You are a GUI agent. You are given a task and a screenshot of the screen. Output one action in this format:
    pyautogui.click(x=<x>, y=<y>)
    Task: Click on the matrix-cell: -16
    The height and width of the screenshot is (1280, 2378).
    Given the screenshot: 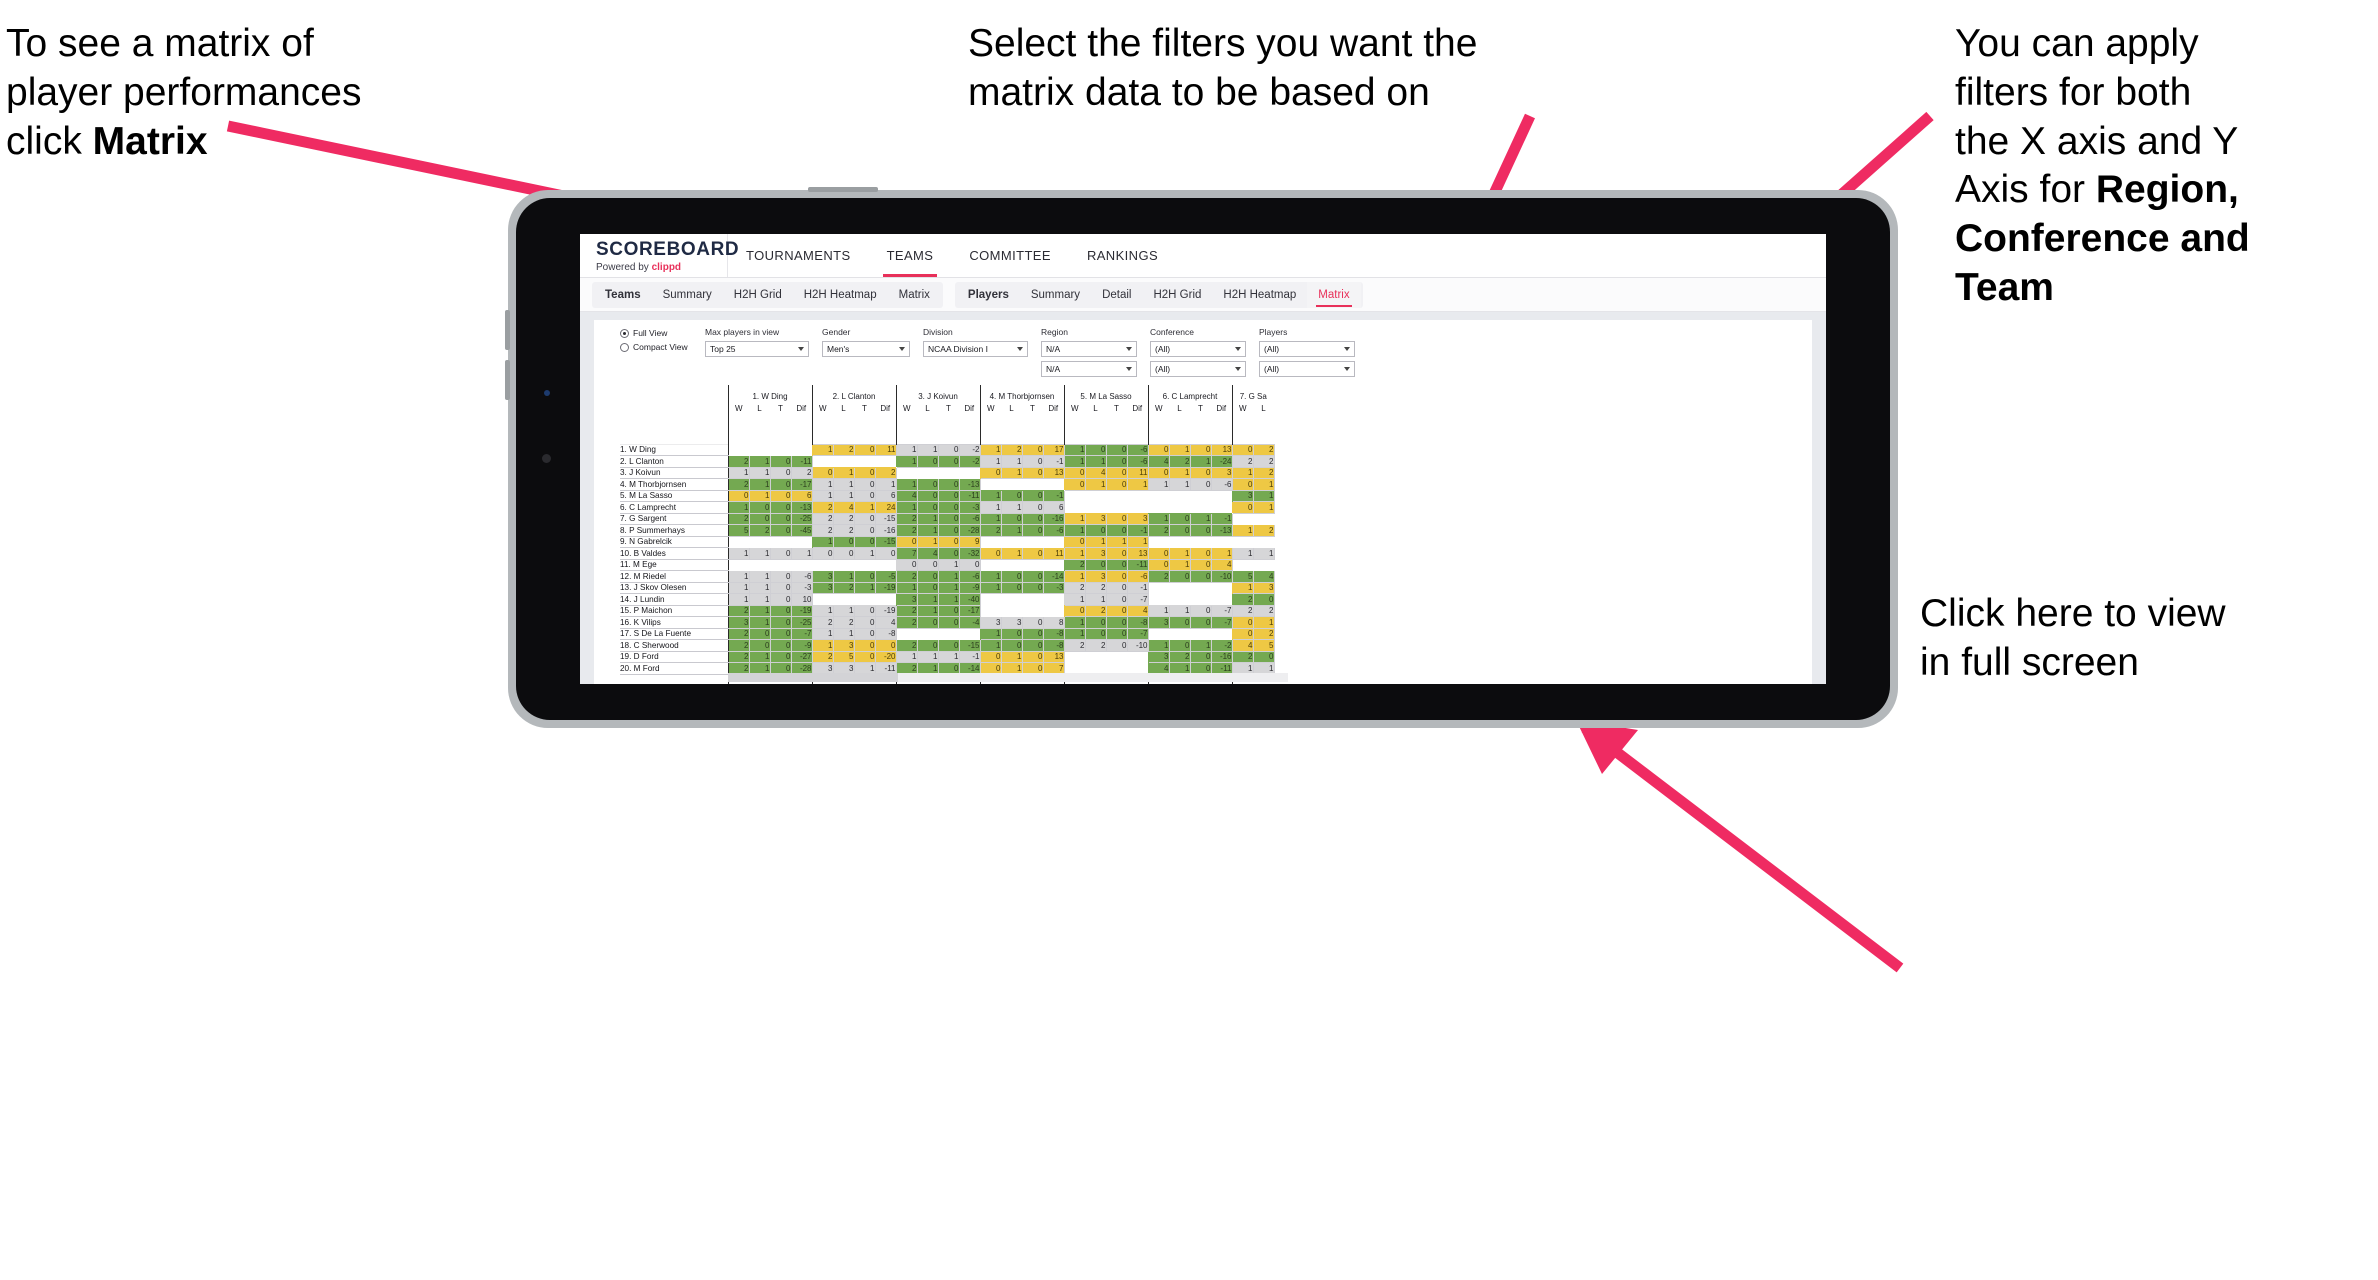 What is the action you would take?
    pyautogui.click(x=1053, y=518)
    